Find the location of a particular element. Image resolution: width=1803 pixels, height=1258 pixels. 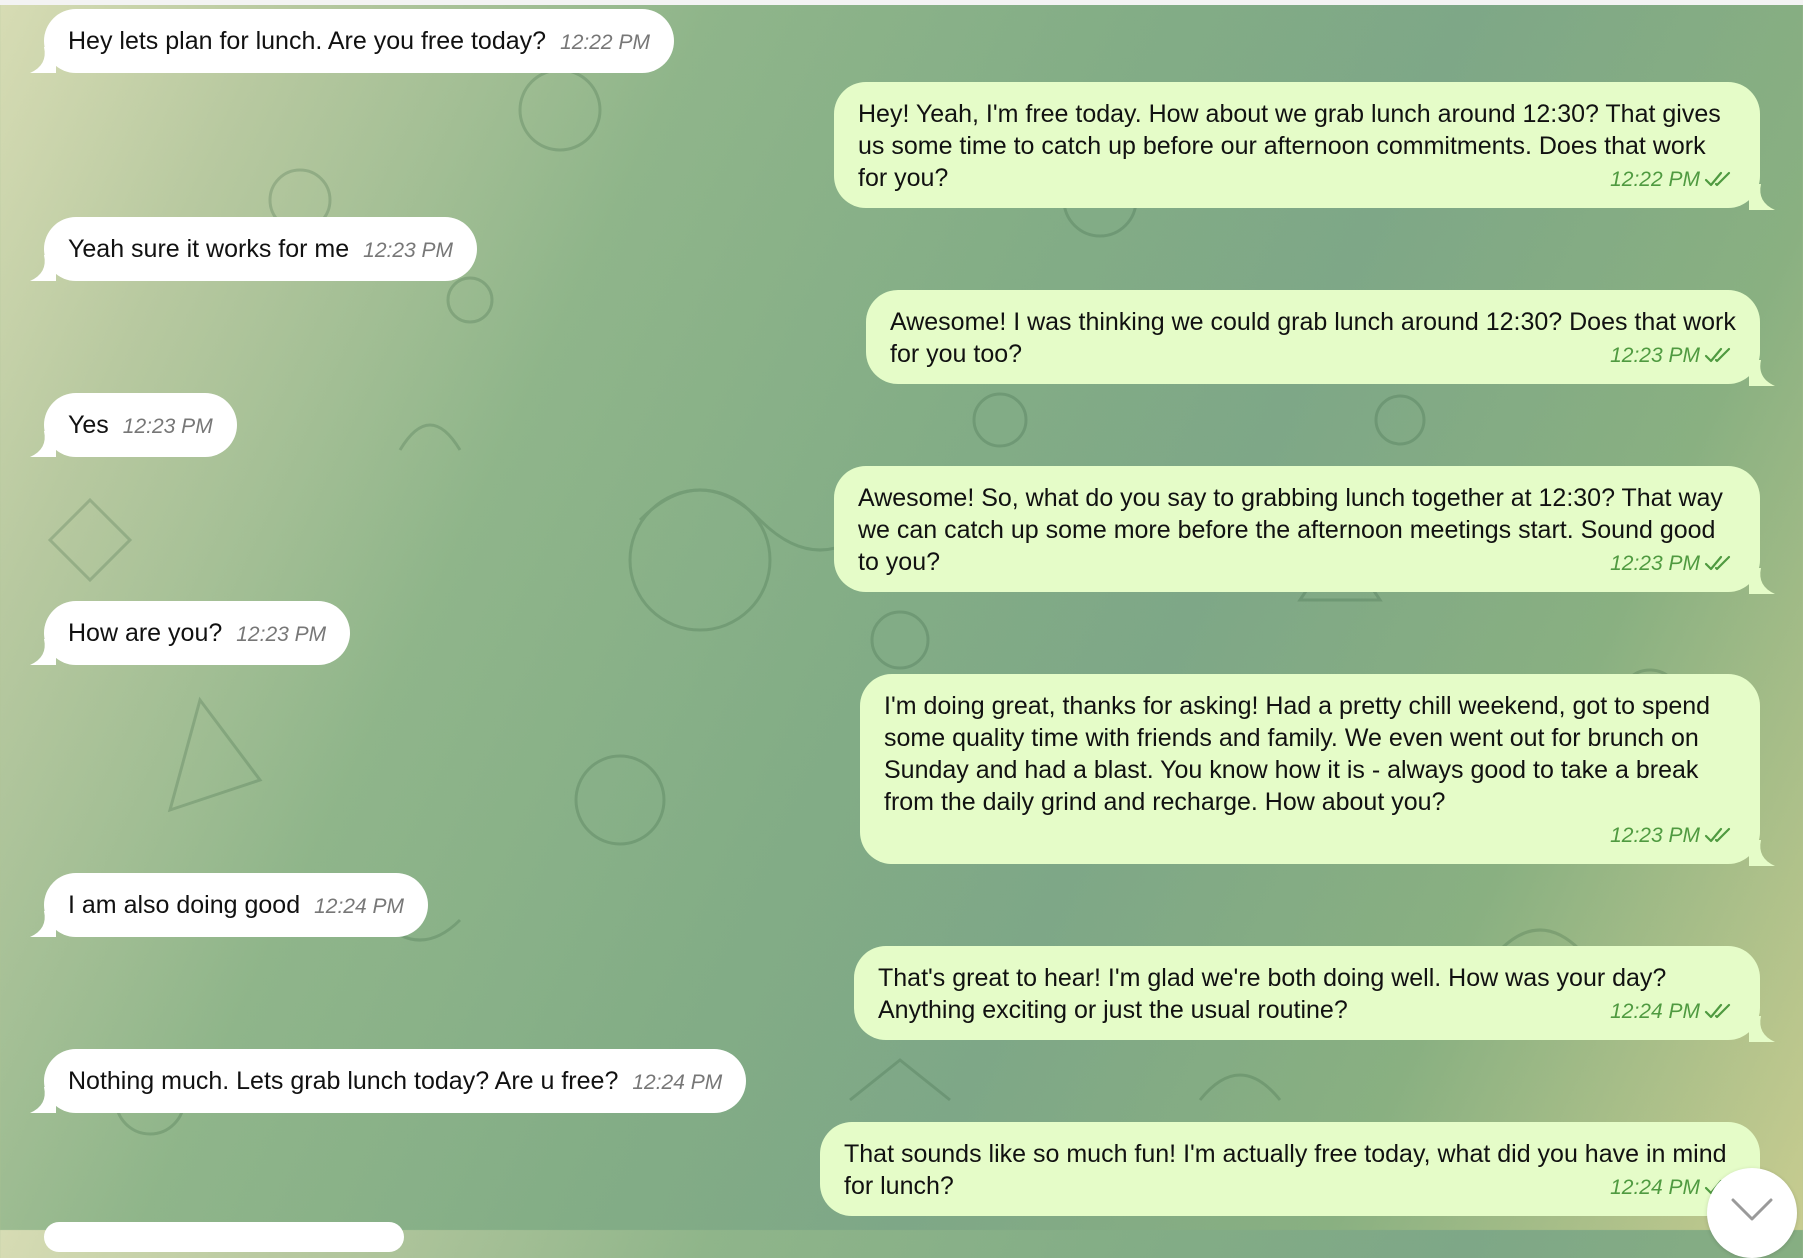

chevron-down-icon is located at coordinates (1752, 1209).